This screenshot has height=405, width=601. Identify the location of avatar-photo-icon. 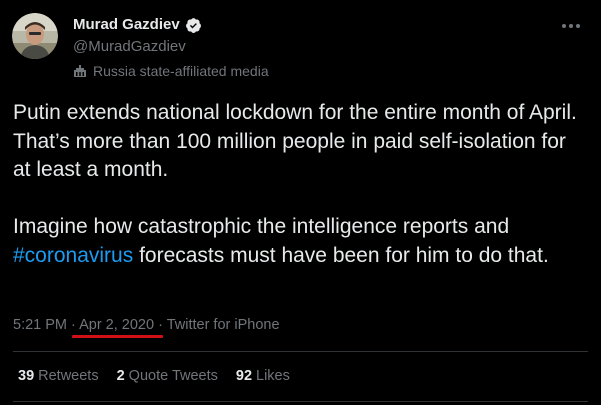
(35, 36).